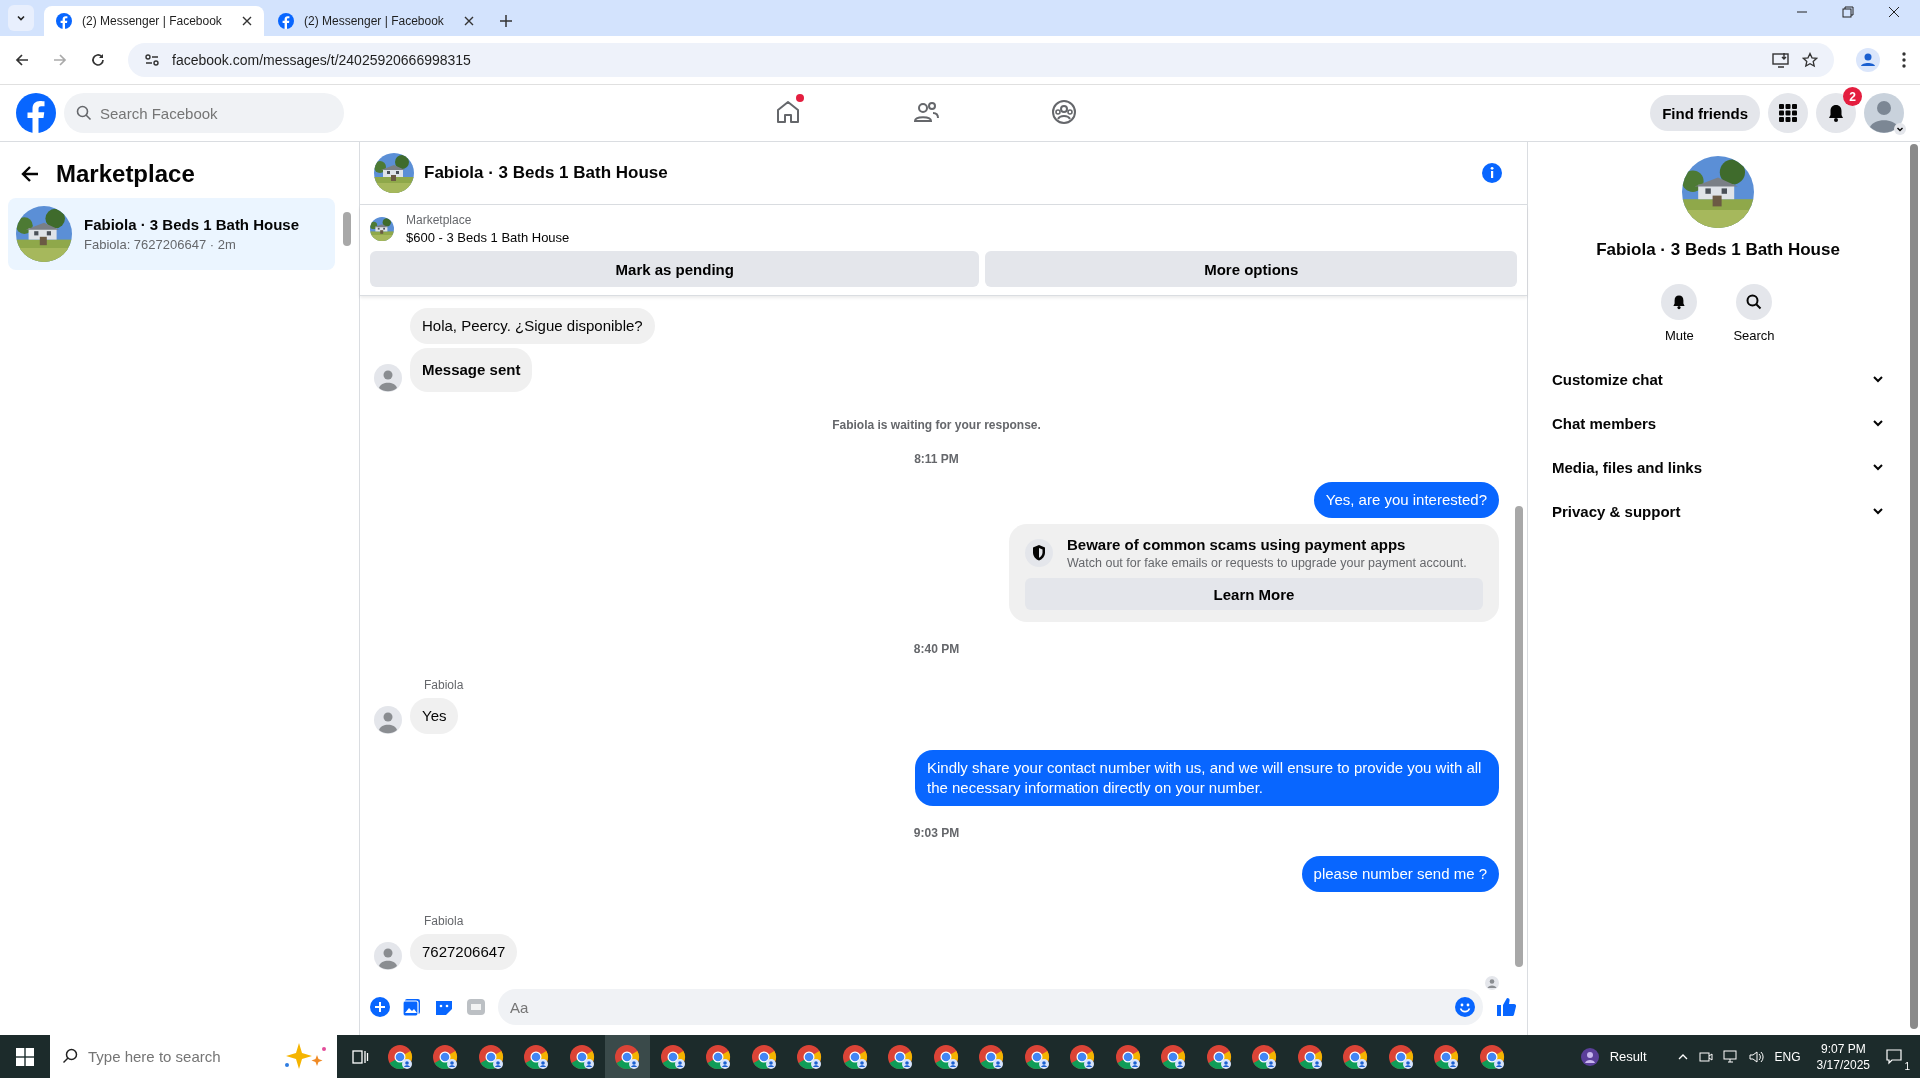  Describe the element at coordinates (1267, 563) in the screenshot. I see `warning-text: Watch out for fake emails or requests to upgrade your payment account.` at that location.